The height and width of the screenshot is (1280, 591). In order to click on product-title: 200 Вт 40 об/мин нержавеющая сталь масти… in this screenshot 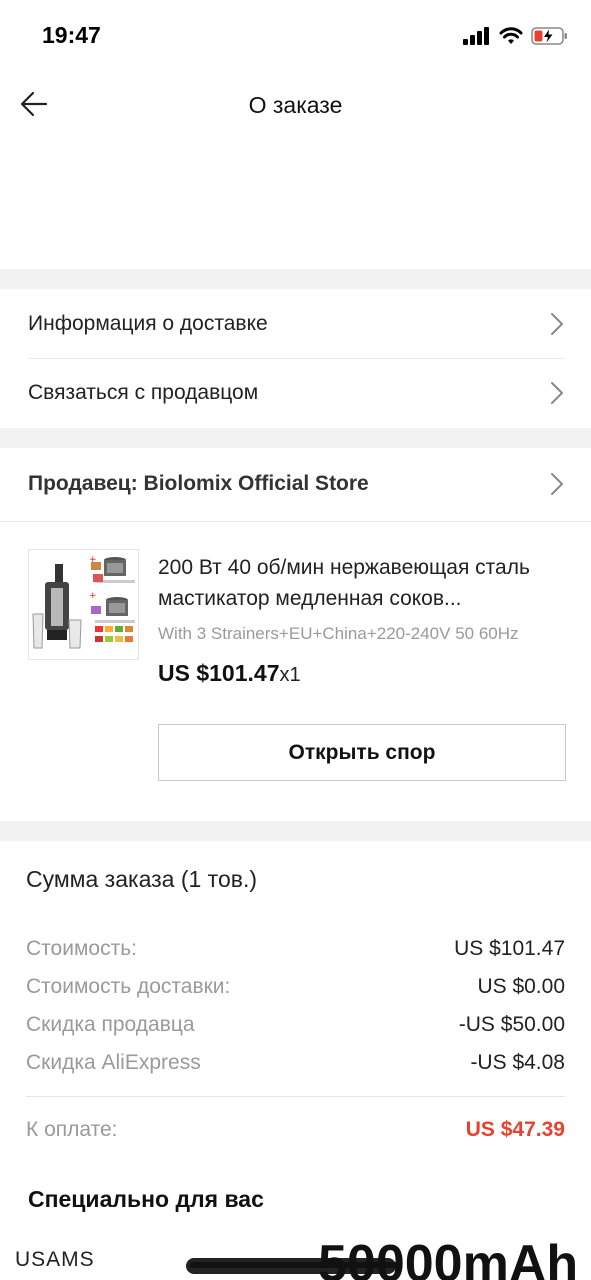, I will do `click(363, 583)`.